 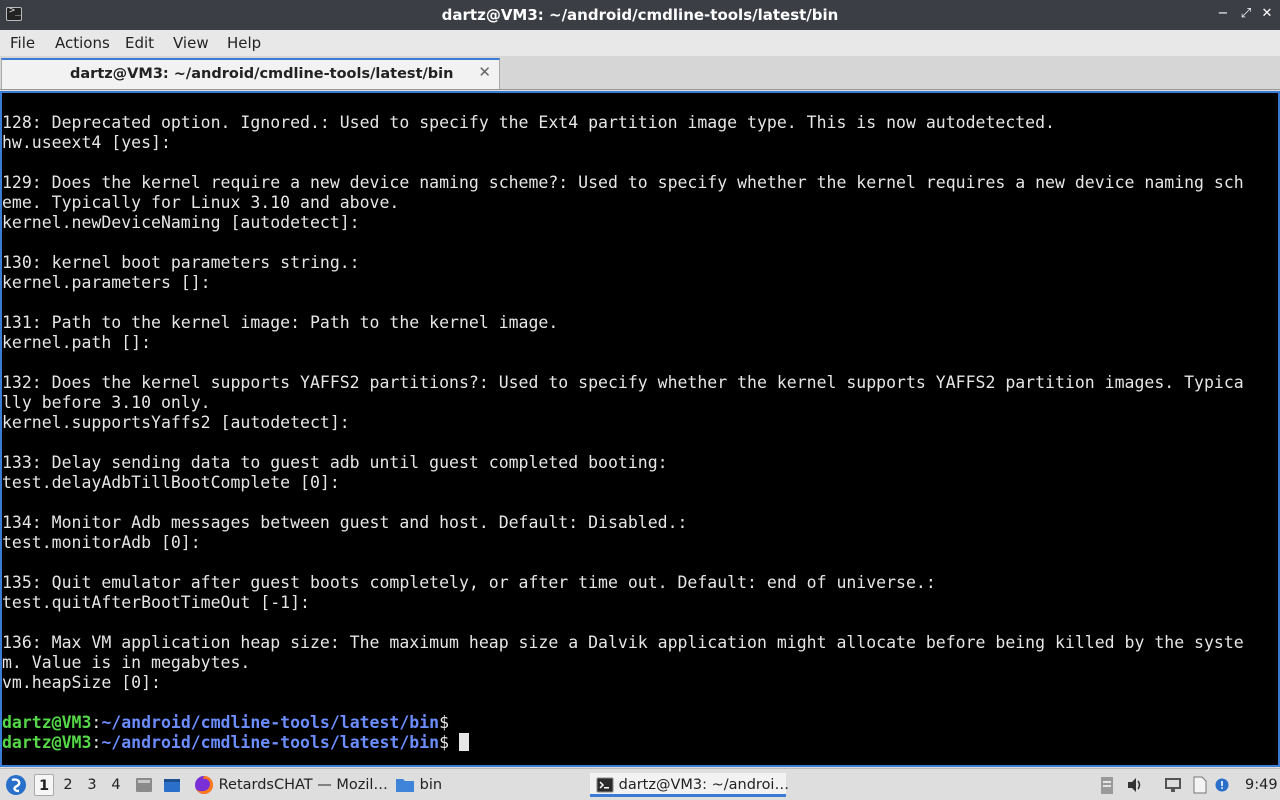 What do you see at coordinates (204, 784) in the screenshot?
I see `firefox-icon` at bounding box center [204, 784].